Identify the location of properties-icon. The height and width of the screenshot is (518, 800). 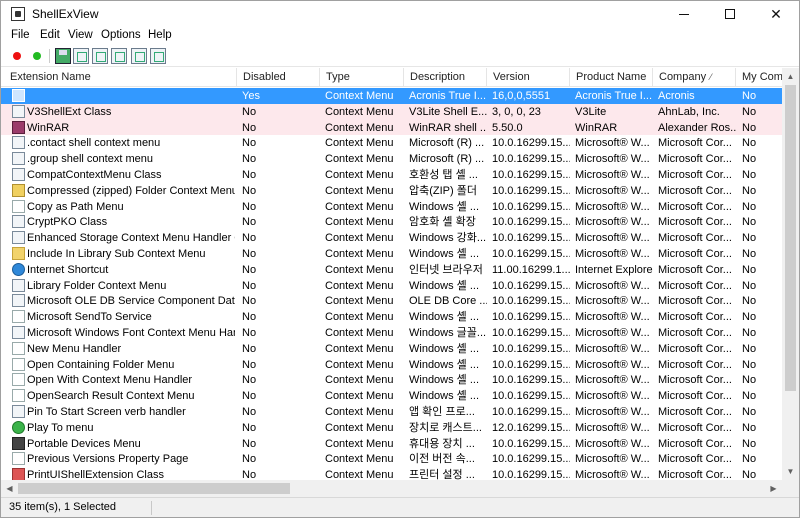
(119, 56).